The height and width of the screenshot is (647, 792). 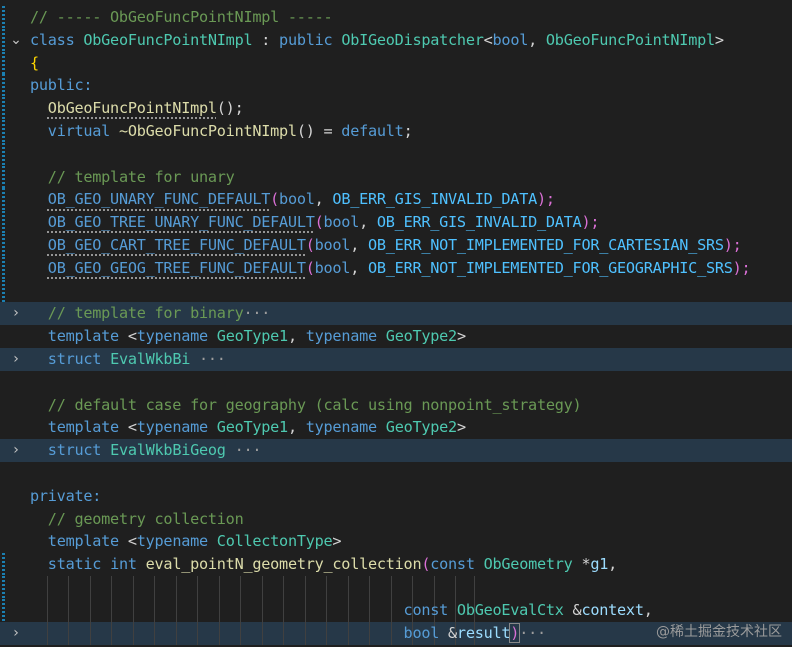 I want to click on code-text: const ObGeoEvalCtx &context,, so click(x=341, y=610).